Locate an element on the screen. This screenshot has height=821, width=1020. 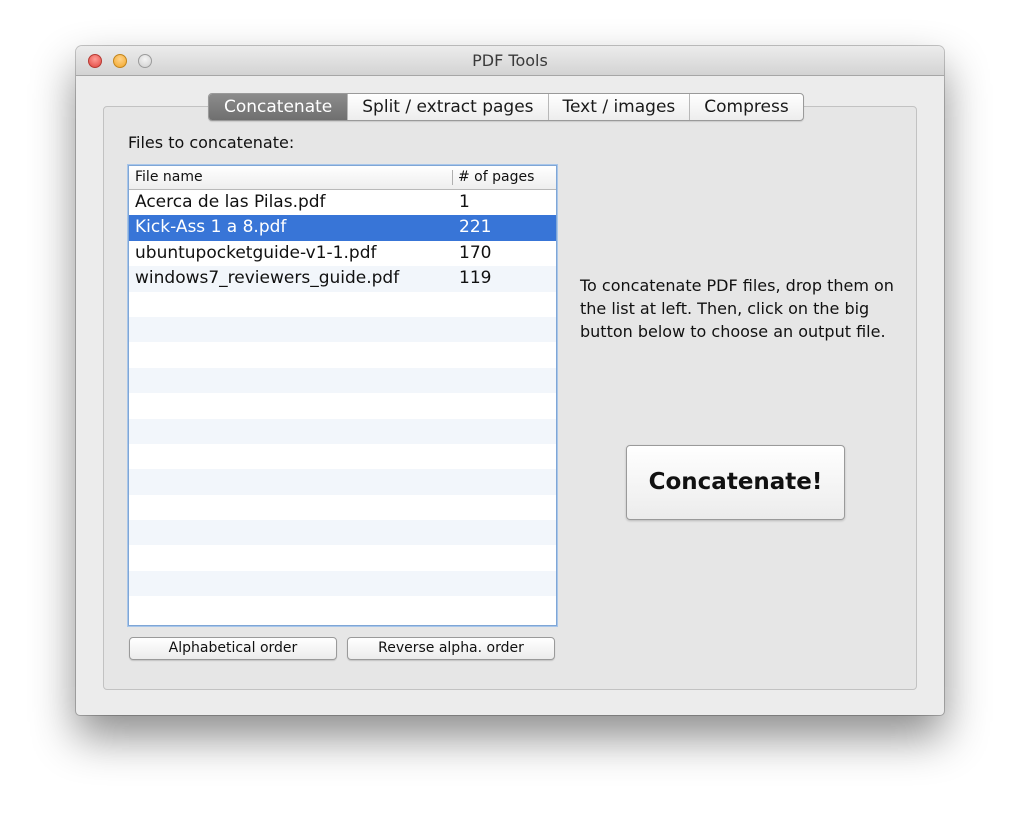
minimize-window-button is located at coordinates (120, 61).